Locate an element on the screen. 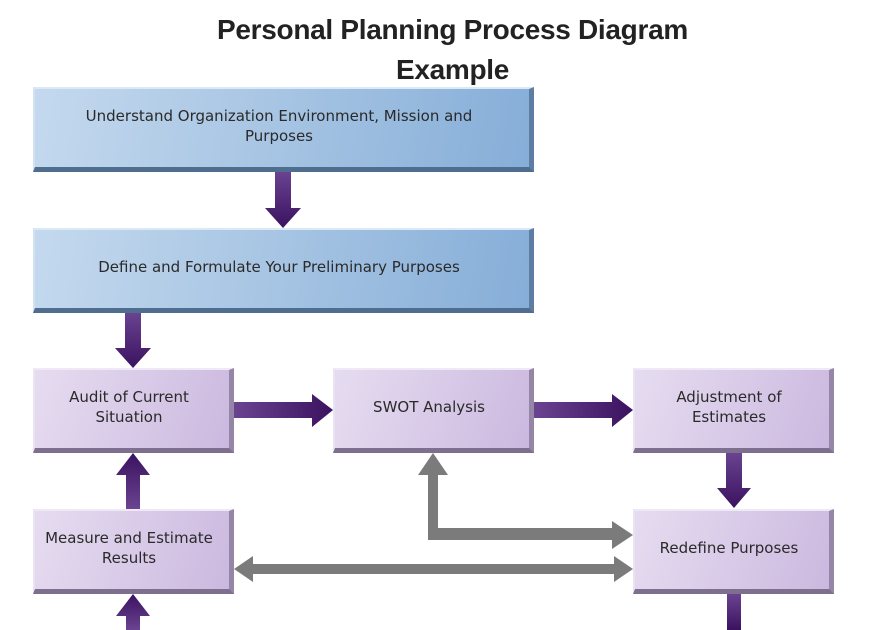  node-measure: Measure and Estimate Results is located at coordinates (133, 551).